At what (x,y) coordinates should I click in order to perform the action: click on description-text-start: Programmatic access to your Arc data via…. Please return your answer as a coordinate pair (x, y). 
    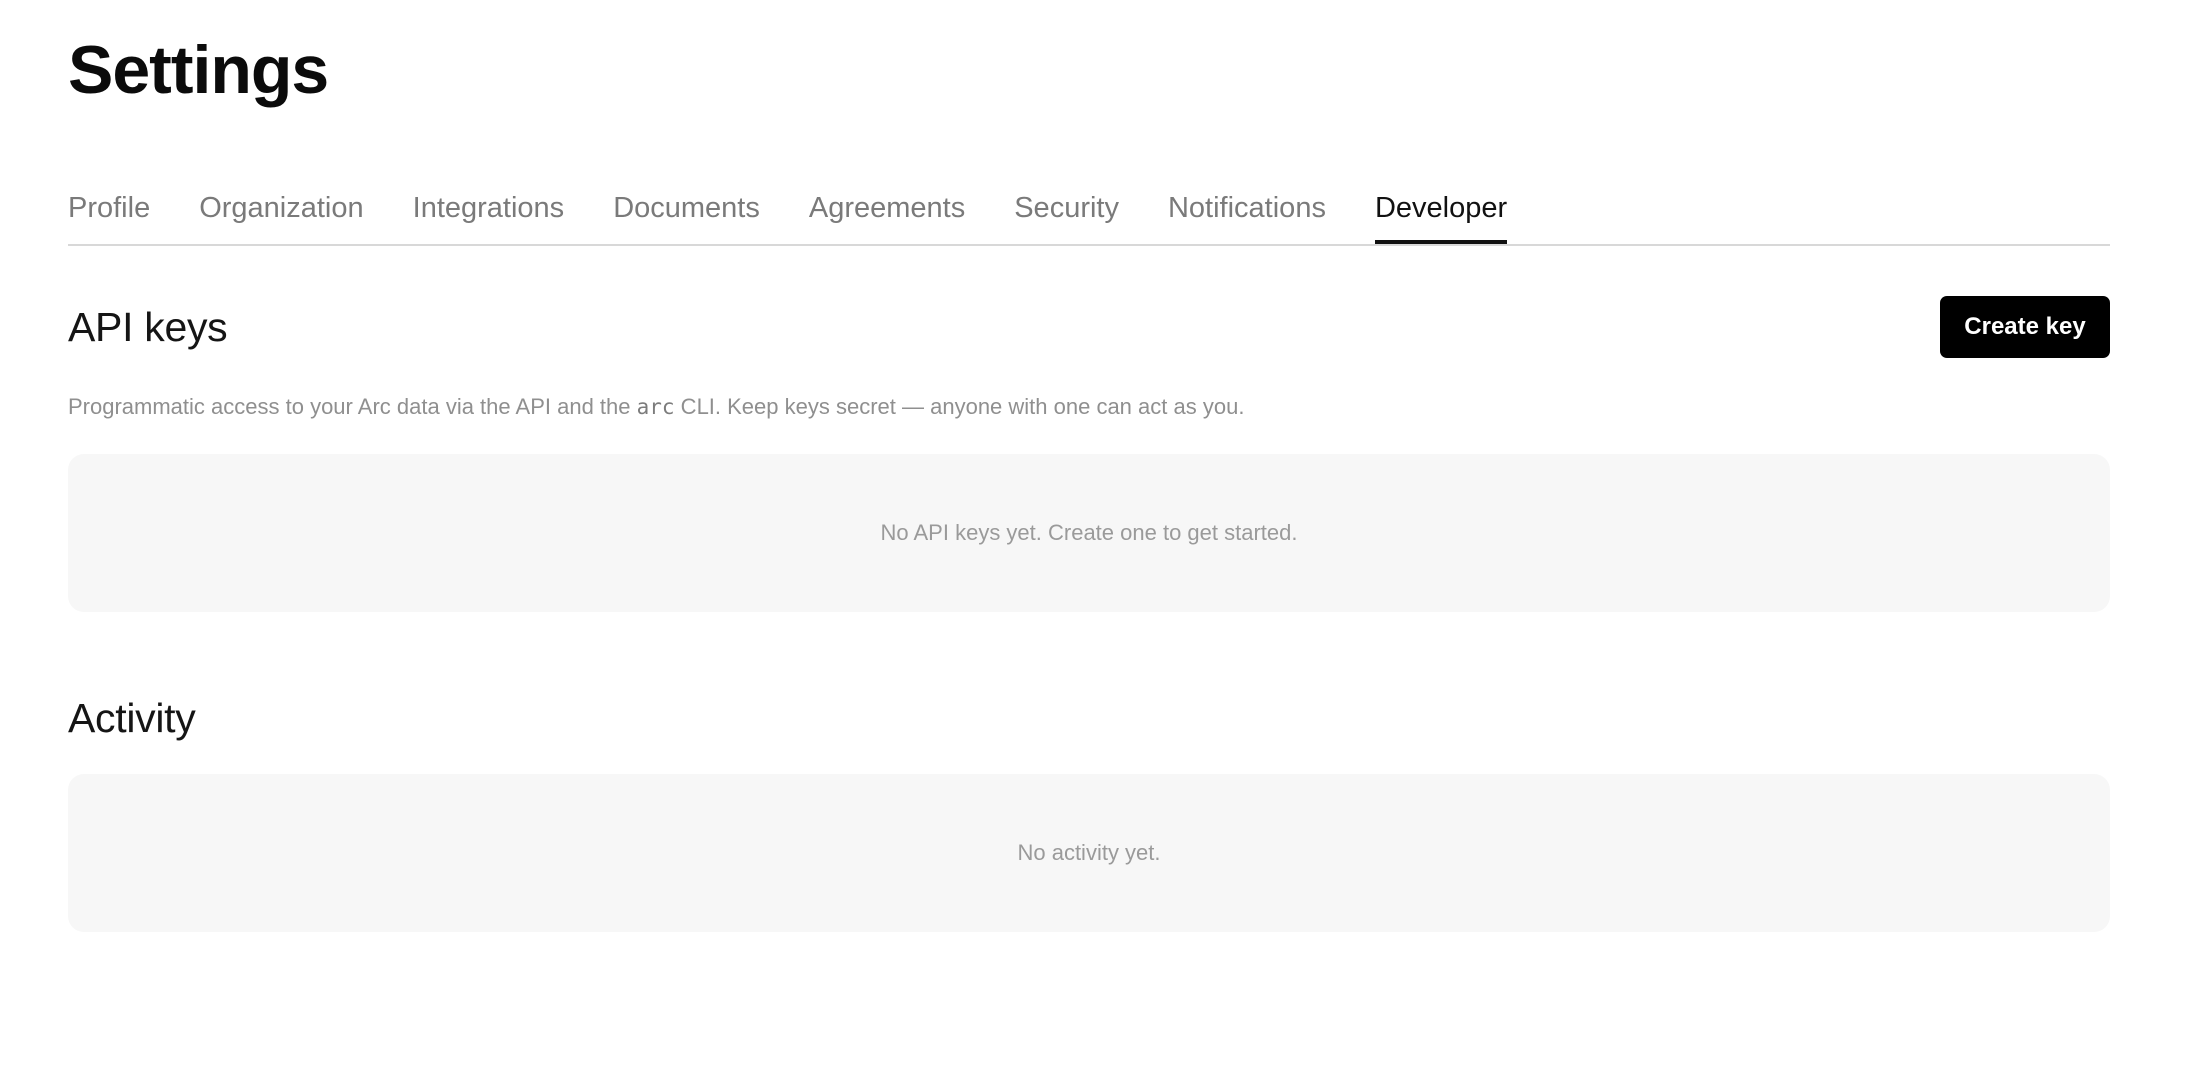
    Looking at the image, I should click on (352, 406).